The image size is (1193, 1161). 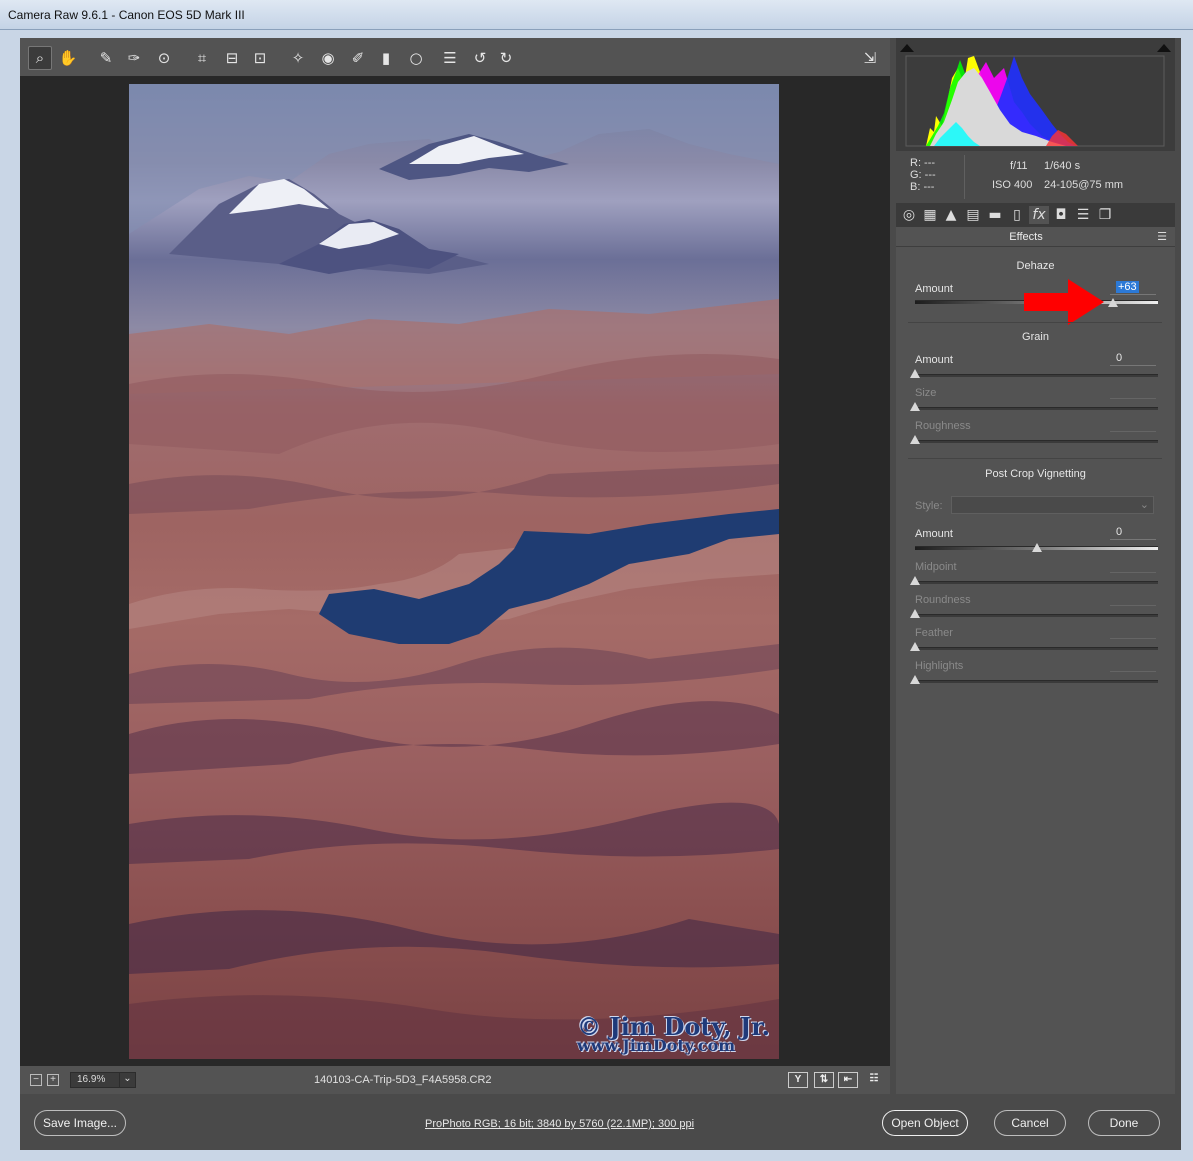 I want to click on tab-camera-calibration-icon: ◘, so click(x=1061, y=215).